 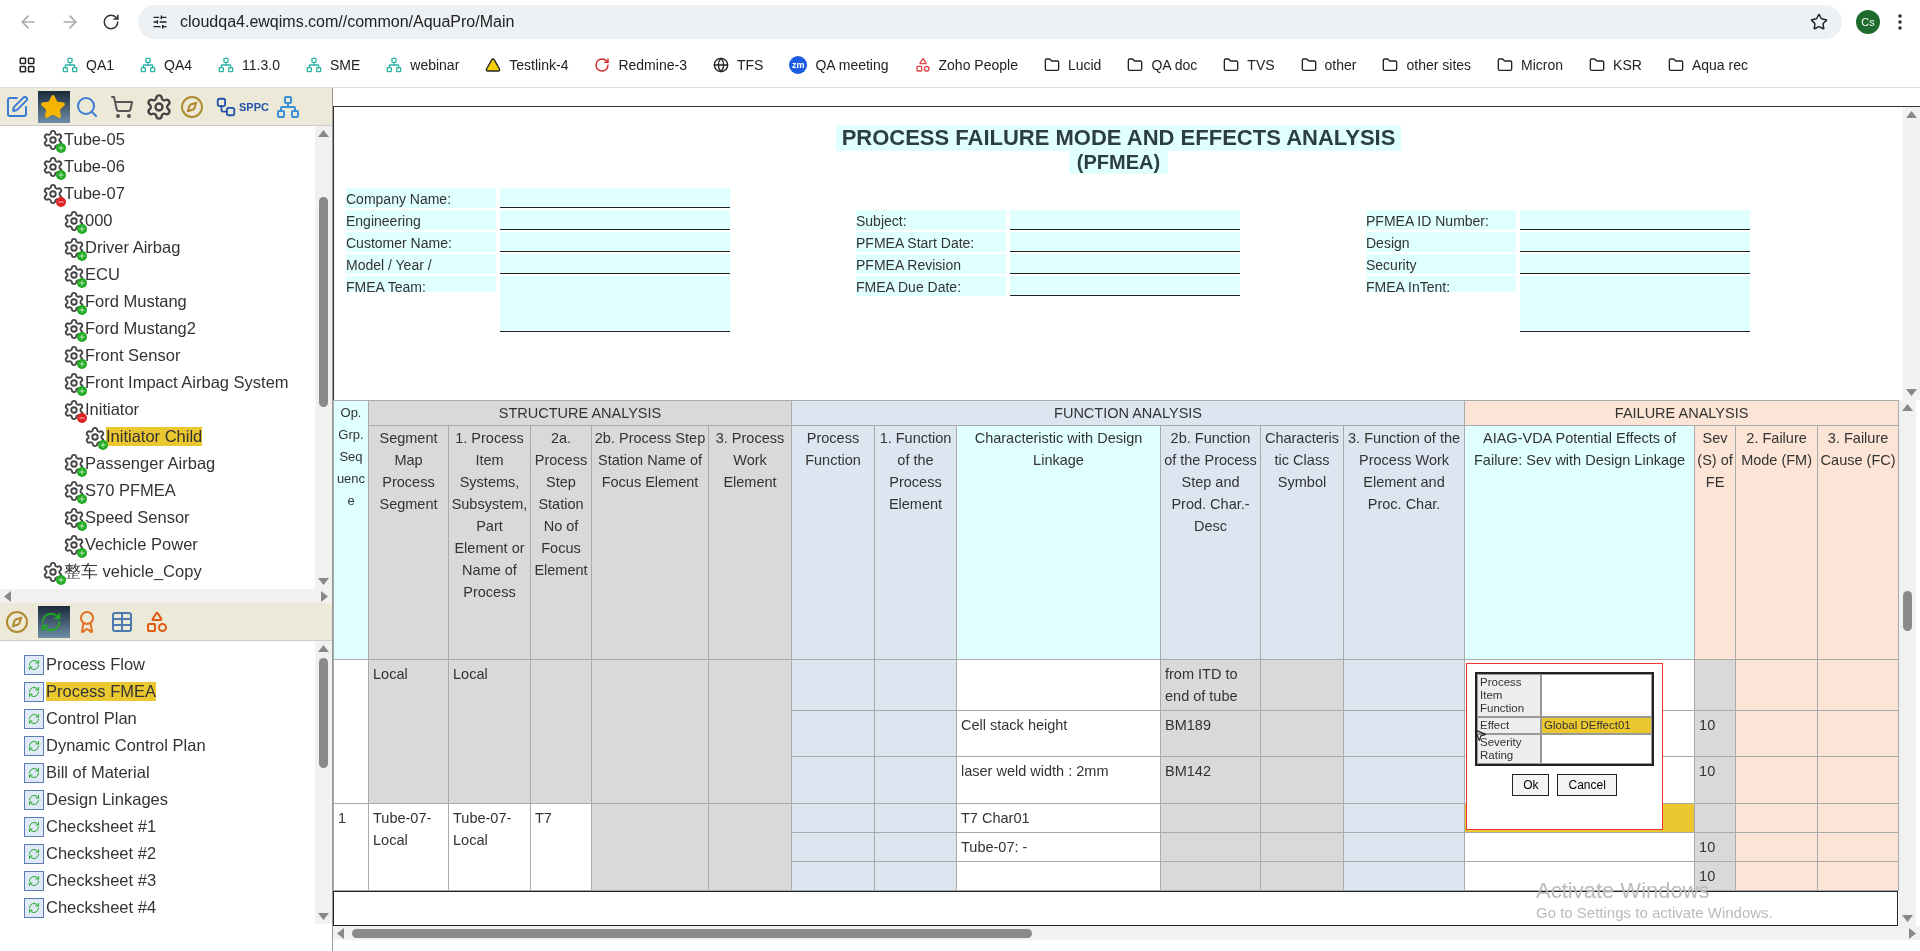 What do you see at coordinates (1162, 65) in the screenshot?
I see `bookmark: QA doc` at bounding box center [1162, 65].